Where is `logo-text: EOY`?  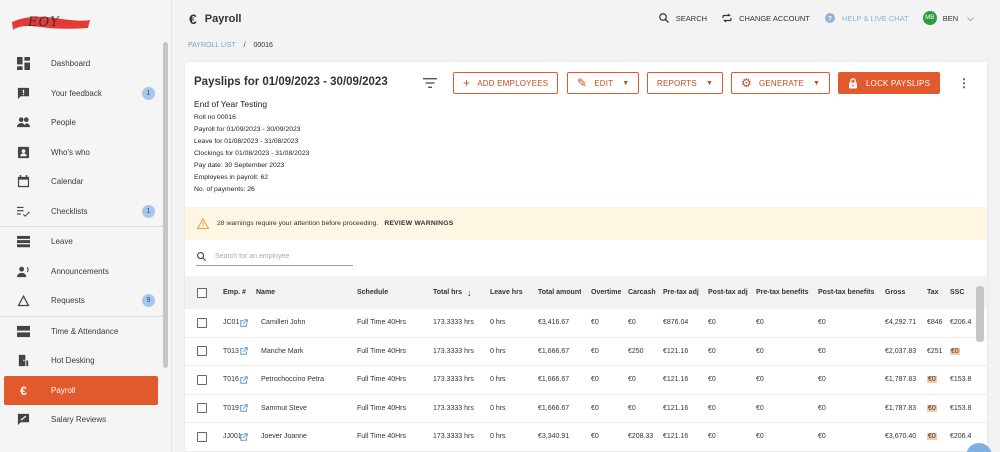 logo-text: EOY is located at coordinates (44, 22).